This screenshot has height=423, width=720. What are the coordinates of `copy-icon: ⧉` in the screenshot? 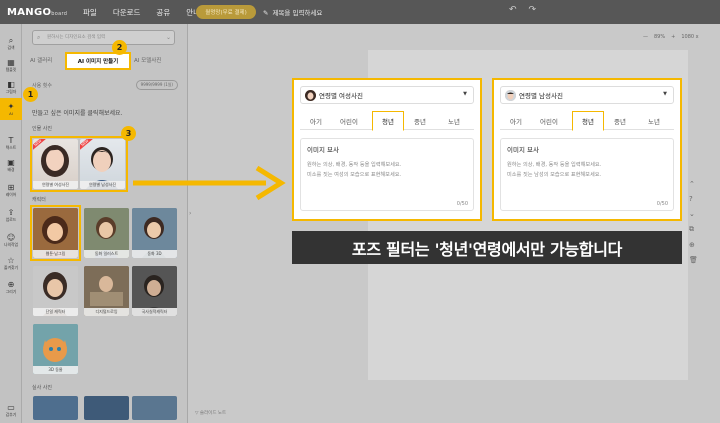 It's located at (693, 229).